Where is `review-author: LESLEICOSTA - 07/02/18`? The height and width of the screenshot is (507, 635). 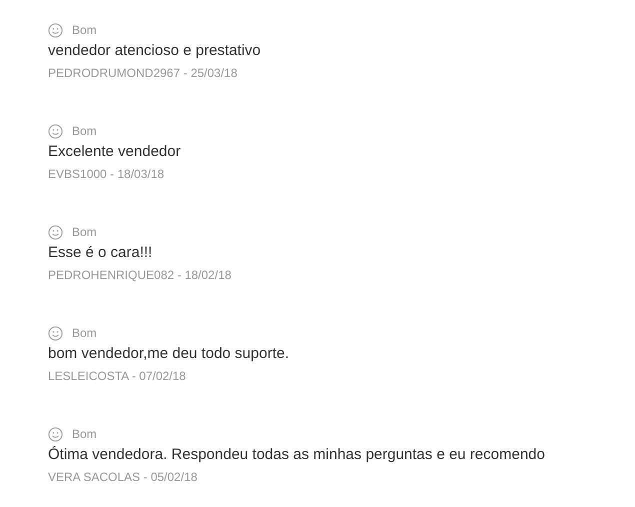 review-author: LESLEICOSTA - 07/02/18 is located at coordinates (117, 376).